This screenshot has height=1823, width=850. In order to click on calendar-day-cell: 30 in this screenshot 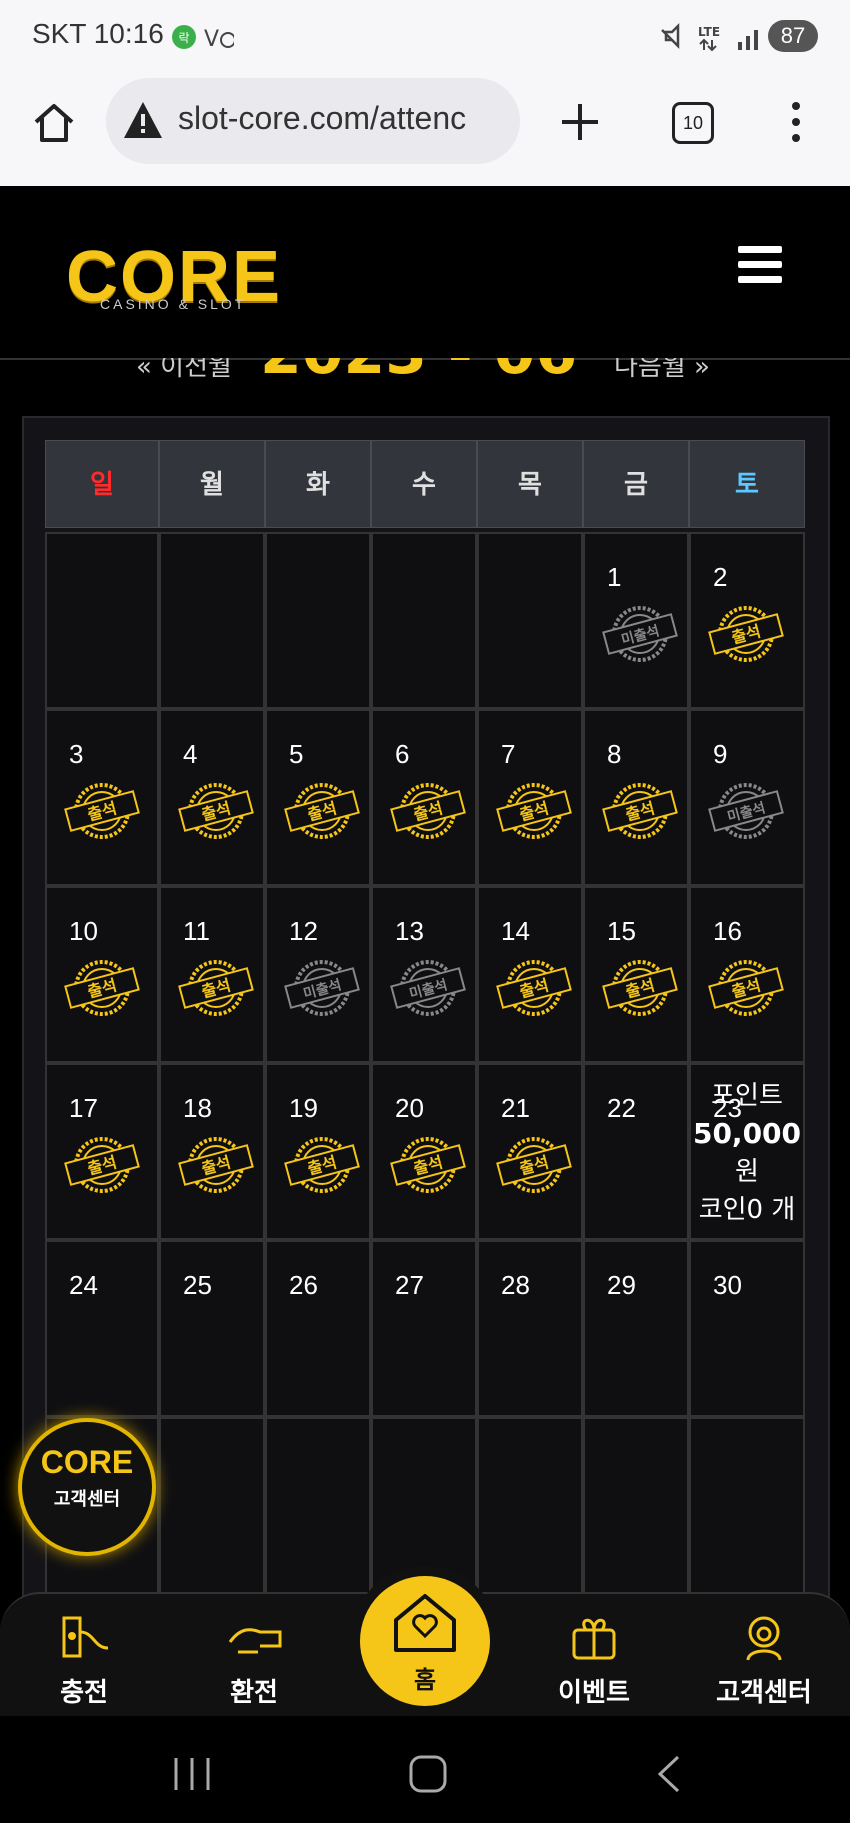, I will do `click(747, 1328)`.